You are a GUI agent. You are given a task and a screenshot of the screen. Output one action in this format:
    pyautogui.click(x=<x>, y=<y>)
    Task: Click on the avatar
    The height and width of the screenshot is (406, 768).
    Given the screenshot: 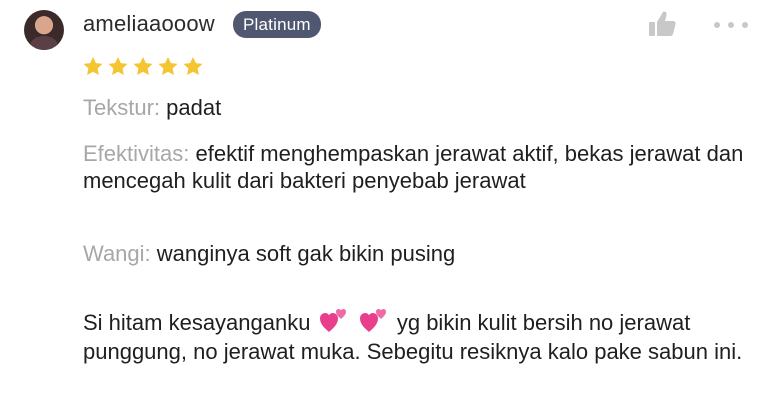 What is the action you would take?
    pyautogui.click(x=44, y=30)
    